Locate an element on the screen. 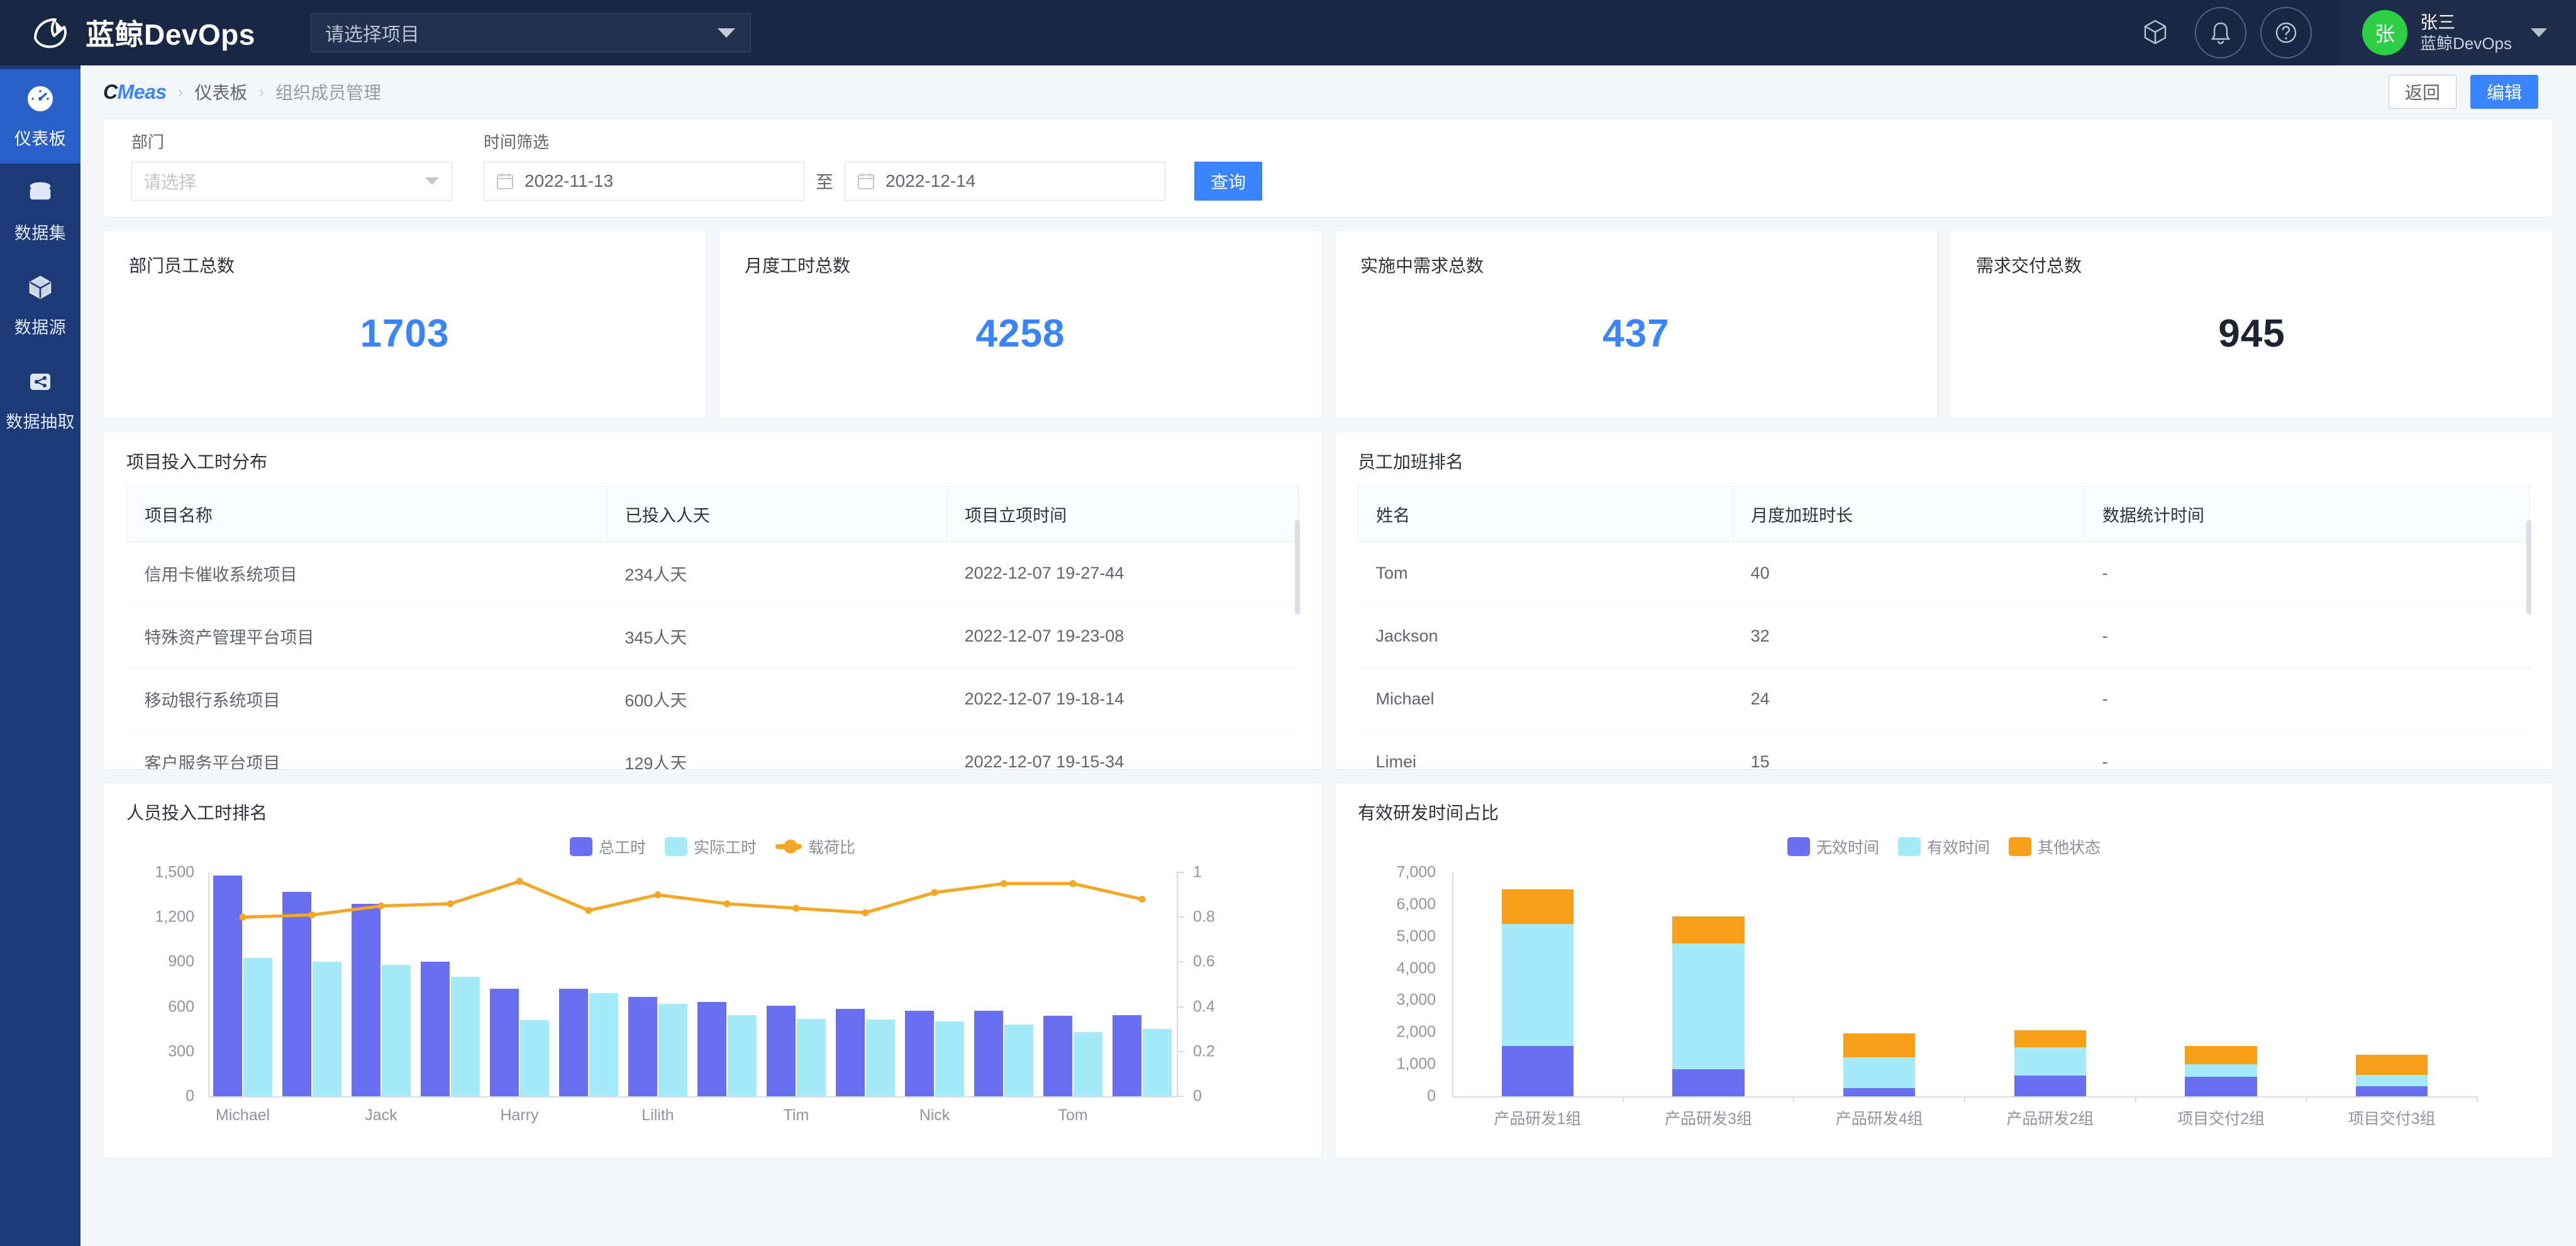 This screenshot has height=1246, width=2576. sidebar-item-label: 数据源 is located at coordinates (40, 328).